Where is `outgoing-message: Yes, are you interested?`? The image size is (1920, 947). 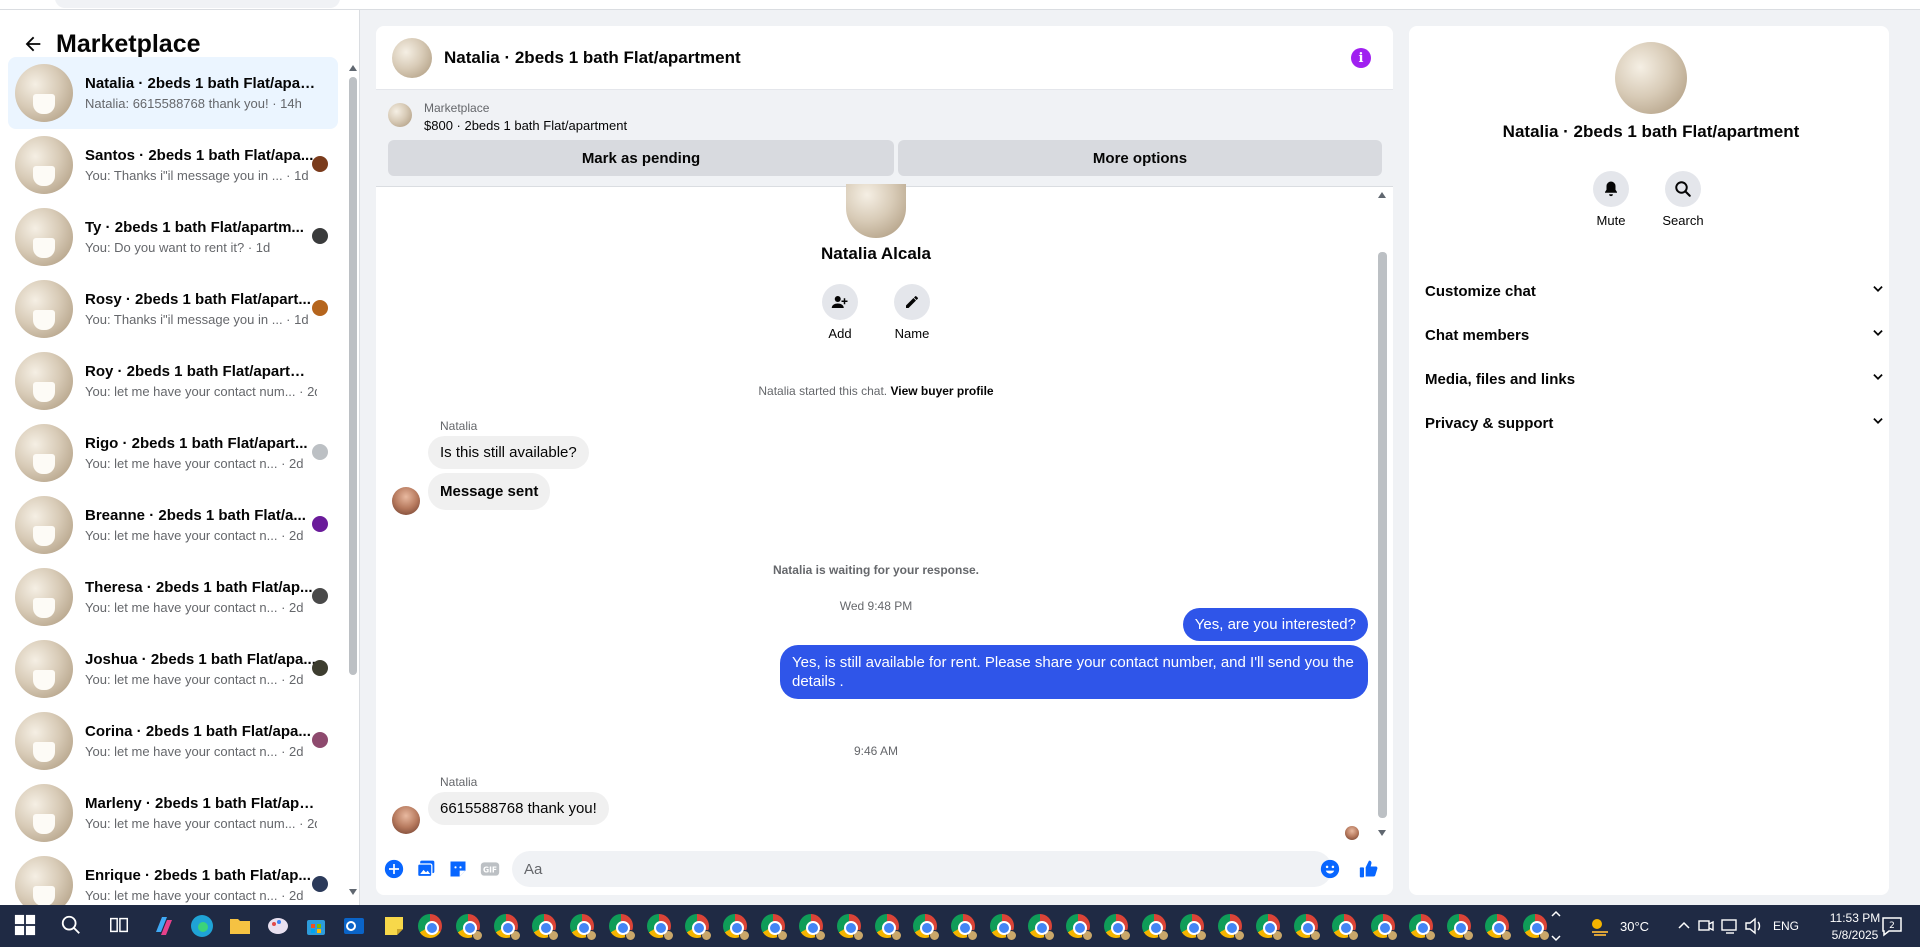 outgoing-message: Yes, are you interested? is located at coordinates (1275, 624).